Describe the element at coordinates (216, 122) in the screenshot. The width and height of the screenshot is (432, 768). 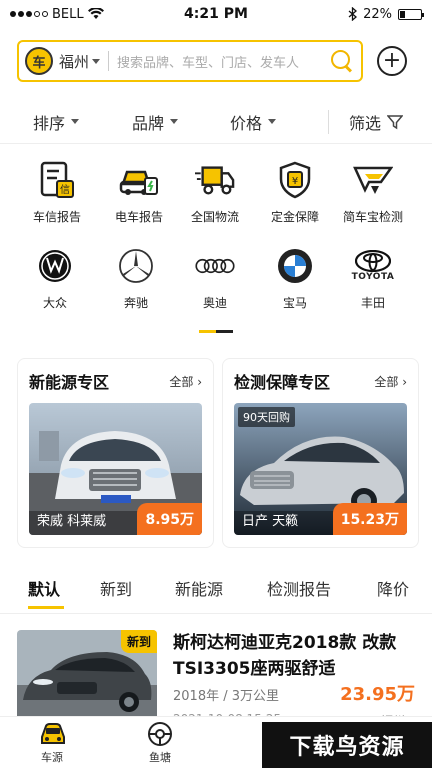
I see `filter-bar: 排序 品牌 价格 筛选` at that location.